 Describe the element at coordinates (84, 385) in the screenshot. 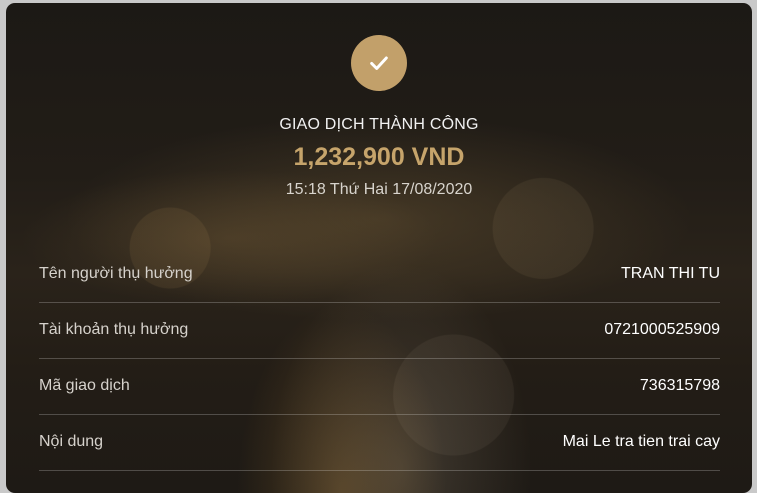

I see `detail-label: Mã giao dịch` at that location.